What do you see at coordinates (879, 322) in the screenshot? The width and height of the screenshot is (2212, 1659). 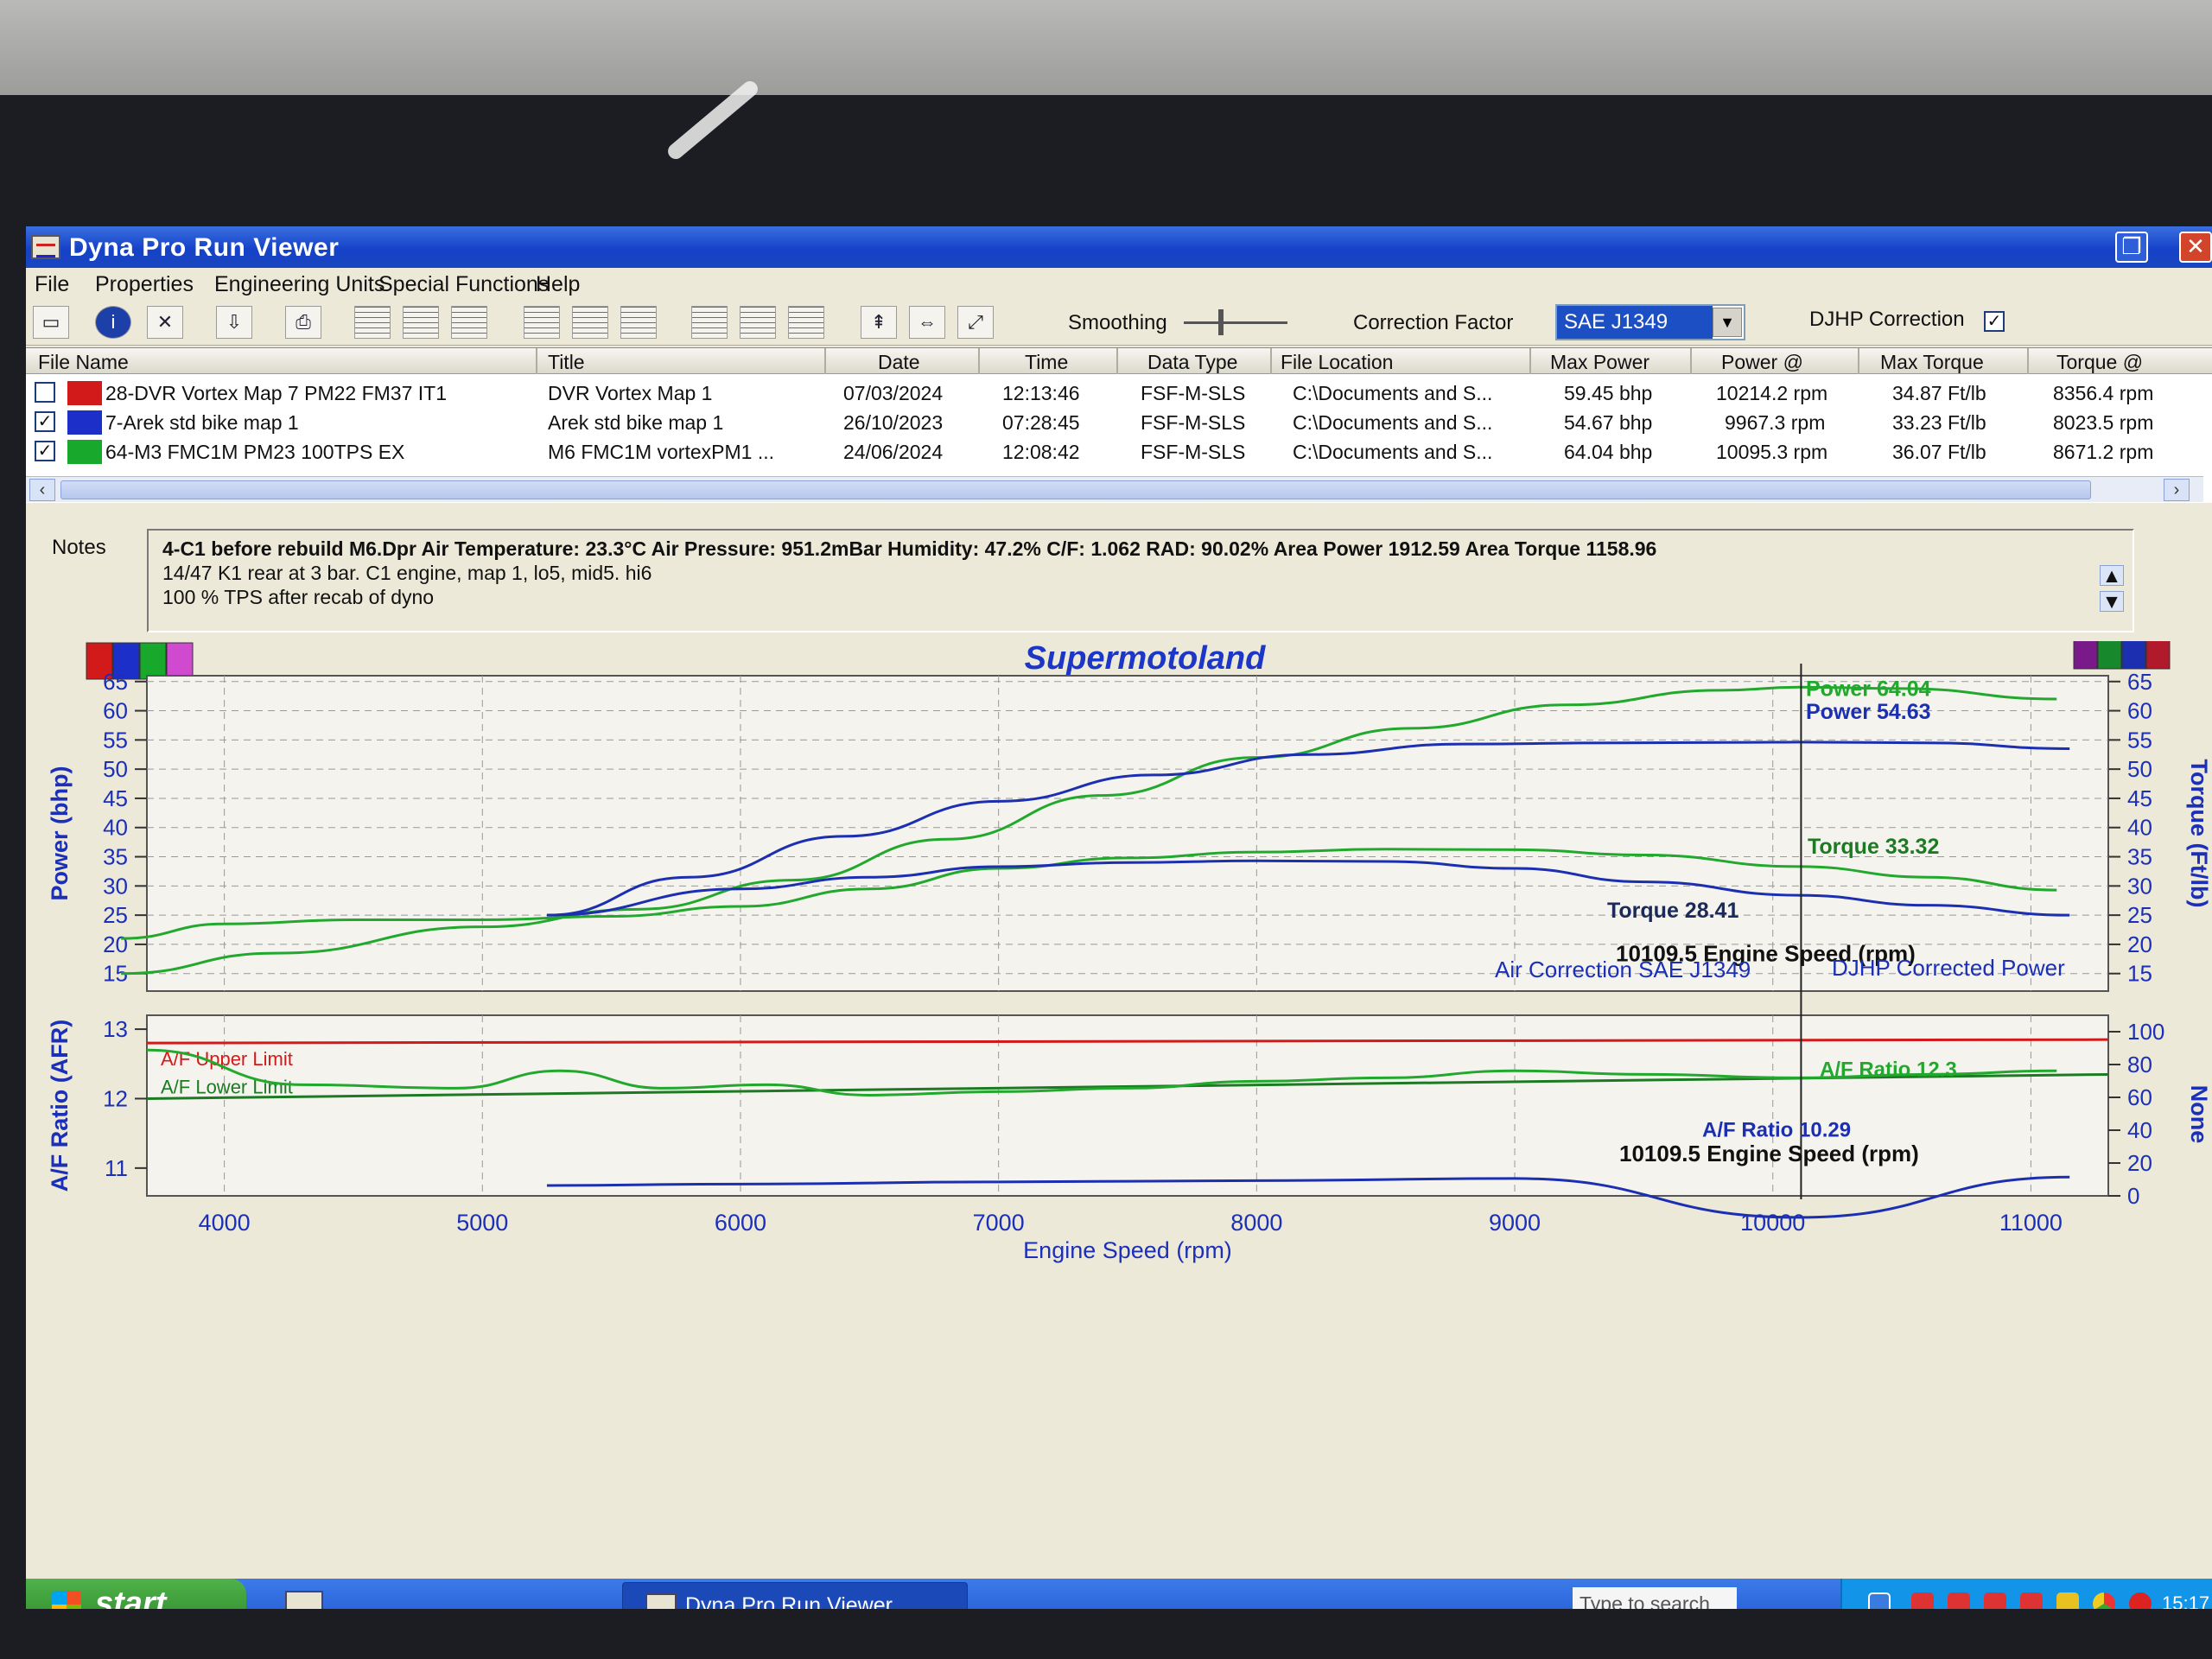 I see `cursor-icon: ⇞` at bounding box center [879, 322].